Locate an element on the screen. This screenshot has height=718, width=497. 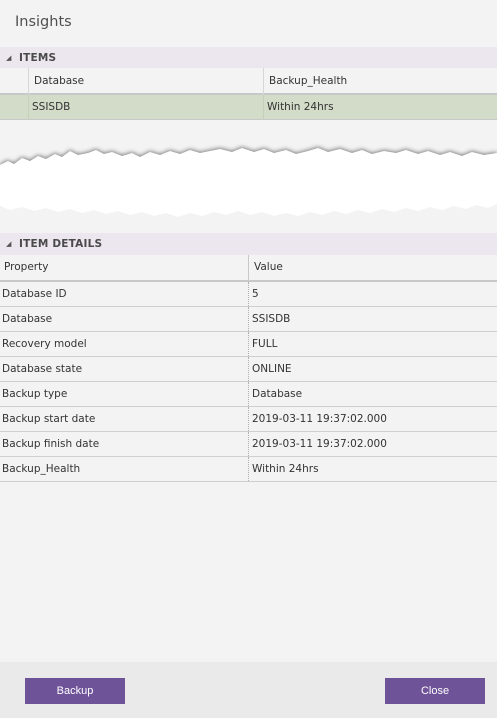
column-header-property: Property is located at coordinates (124, 268).